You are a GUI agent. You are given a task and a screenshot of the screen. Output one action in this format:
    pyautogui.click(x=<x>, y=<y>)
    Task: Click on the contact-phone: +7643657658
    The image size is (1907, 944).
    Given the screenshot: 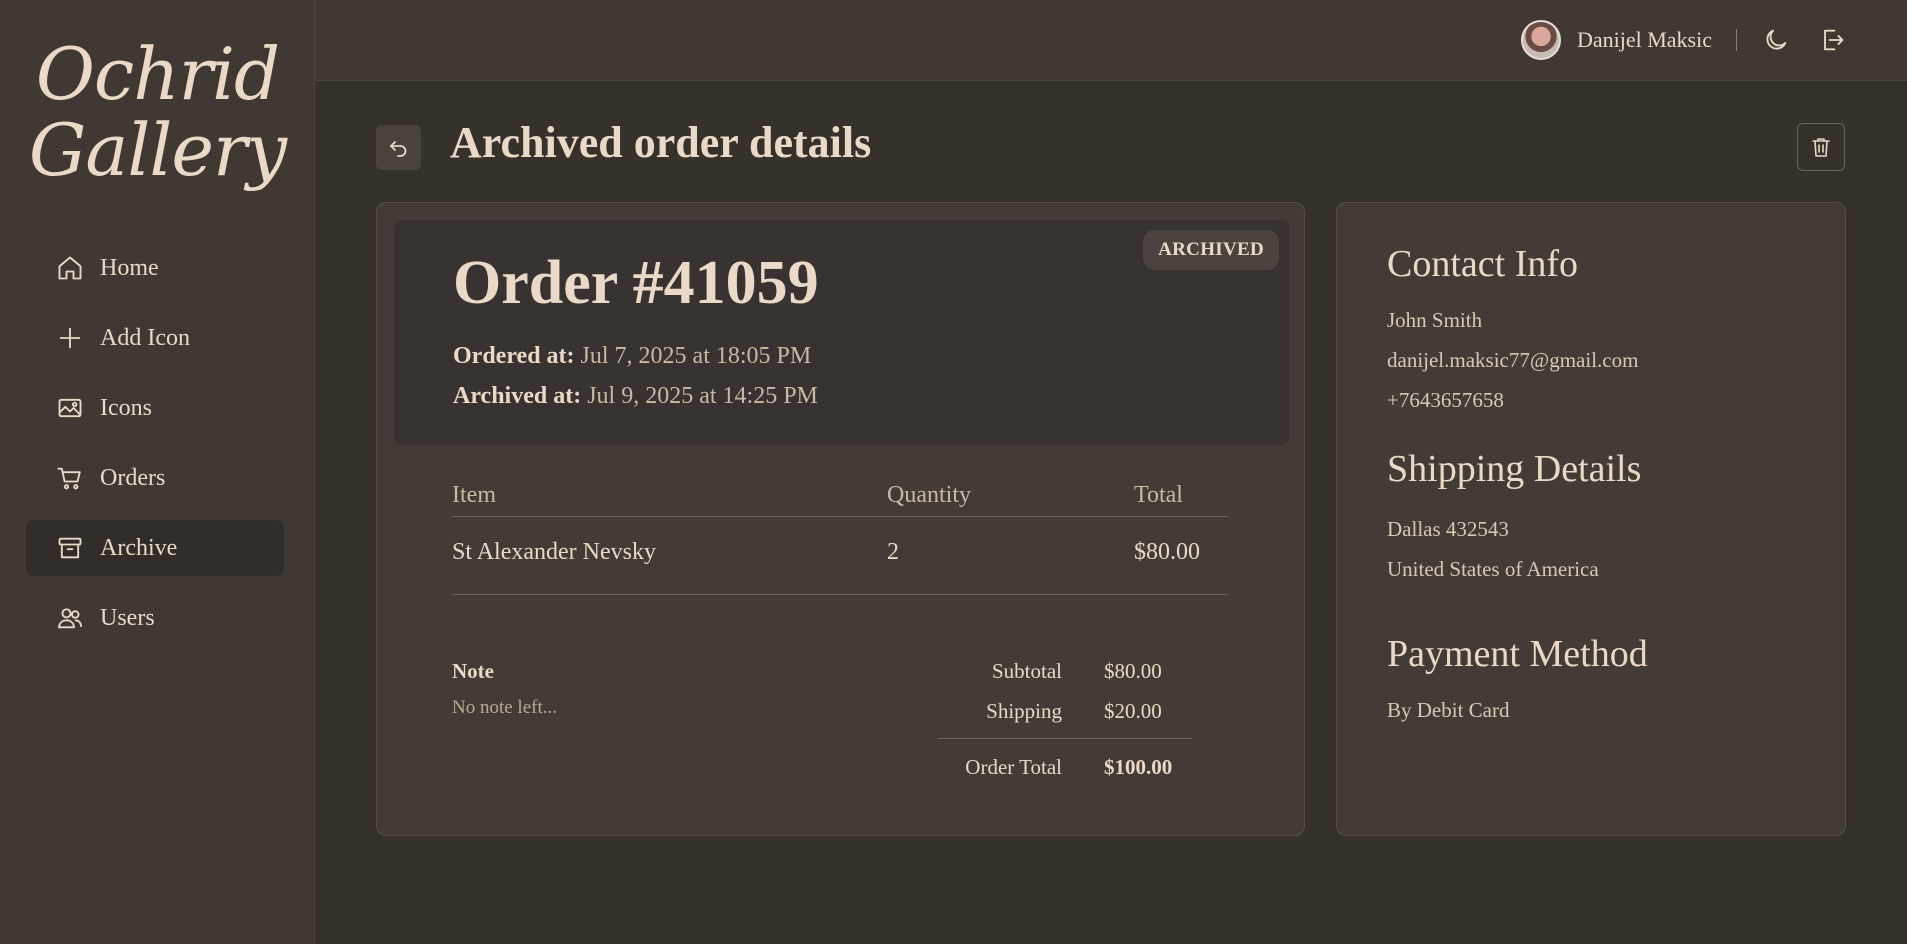 What is the action you would take?
    pyautogui.click(x=1445, y=400)
    